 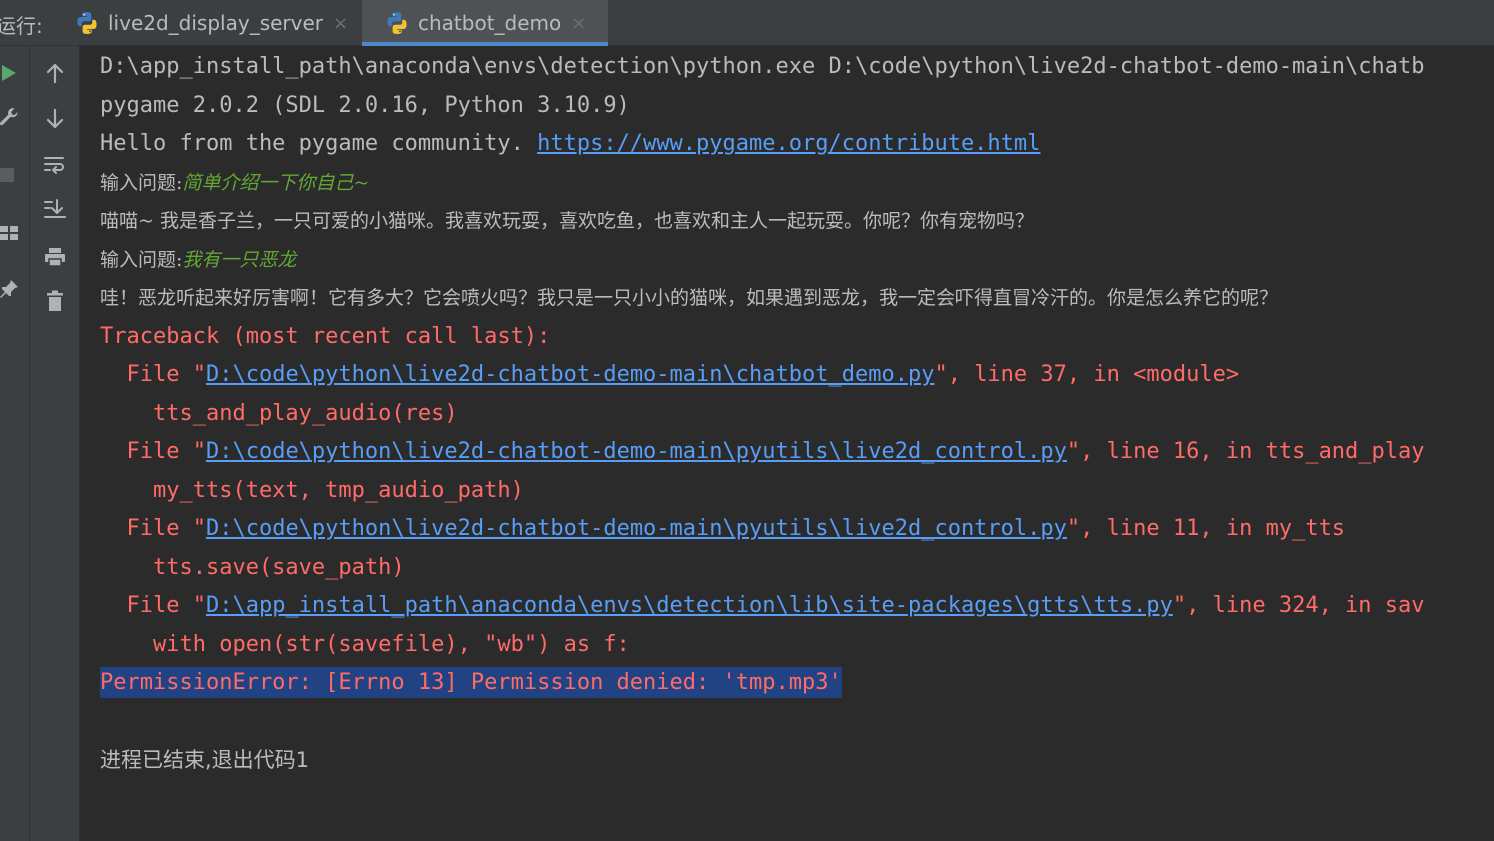 What do you see at coordinates (55, 119) in the screenshot?
I see `arrow-down-icon` at bounding box center [55, 119].